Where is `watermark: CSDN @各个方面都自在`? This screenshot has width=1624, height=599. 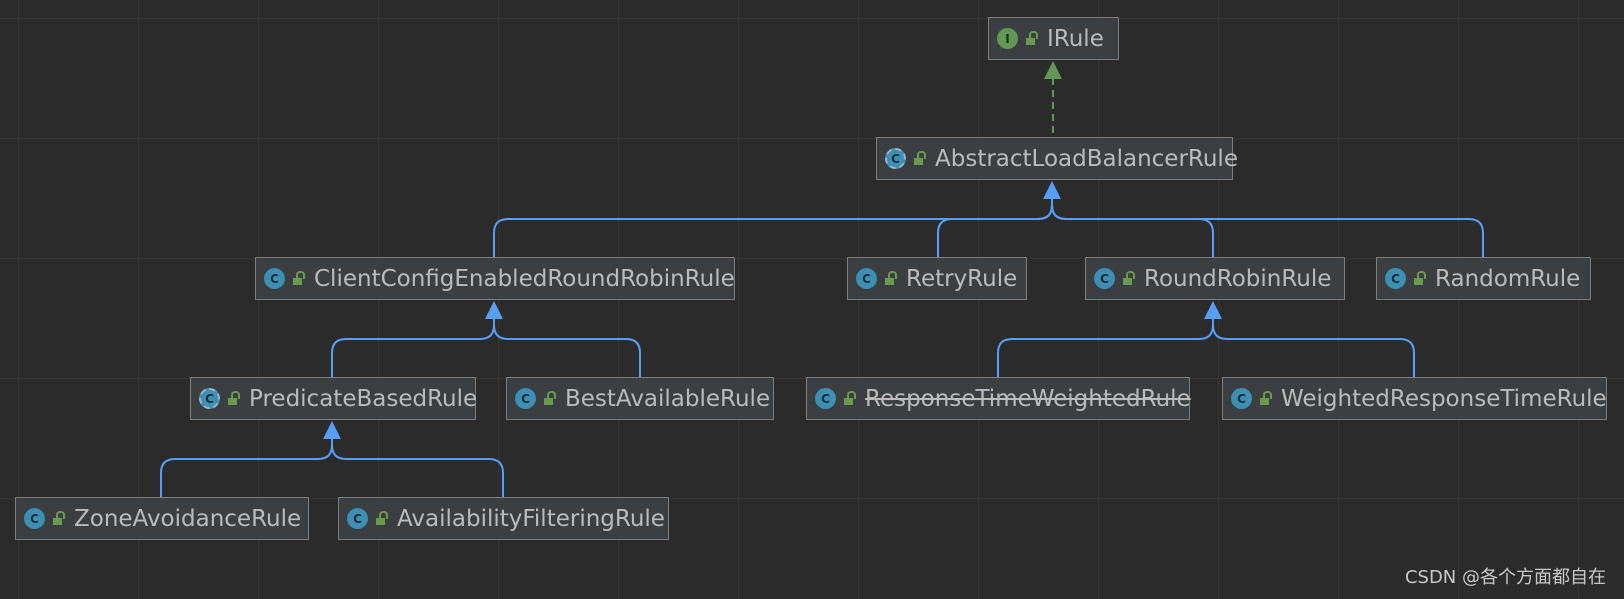 watermark: CSDN @各个方面都自在 is located at coordinates (1505, 577).